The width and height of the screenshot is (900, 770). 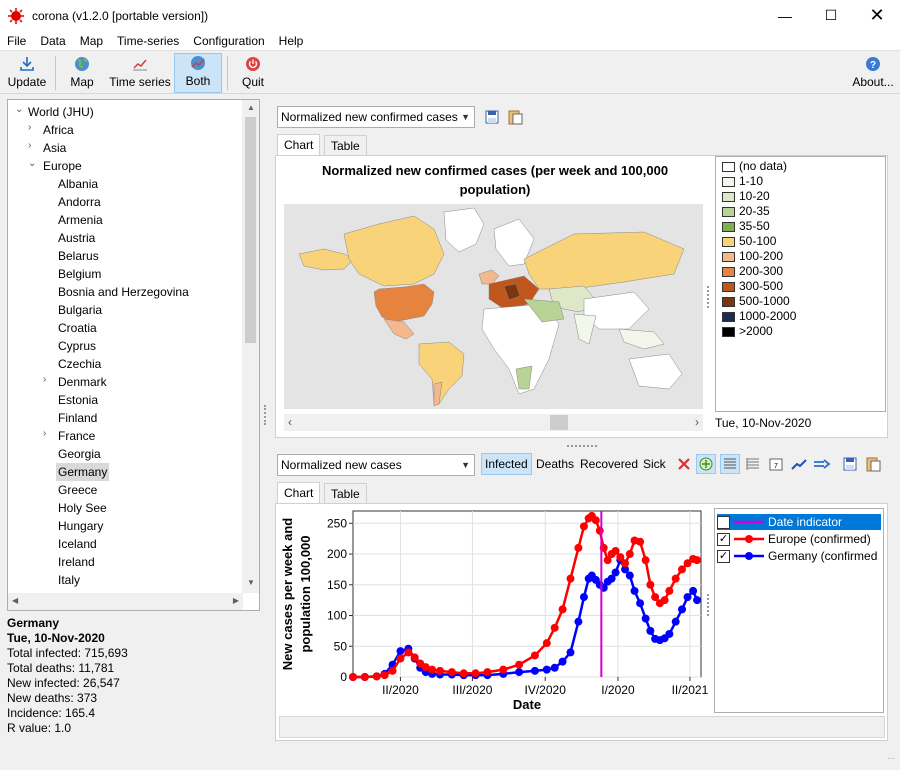 I want to click on tree-item-country: Holy See, so click(x=82, y=508).